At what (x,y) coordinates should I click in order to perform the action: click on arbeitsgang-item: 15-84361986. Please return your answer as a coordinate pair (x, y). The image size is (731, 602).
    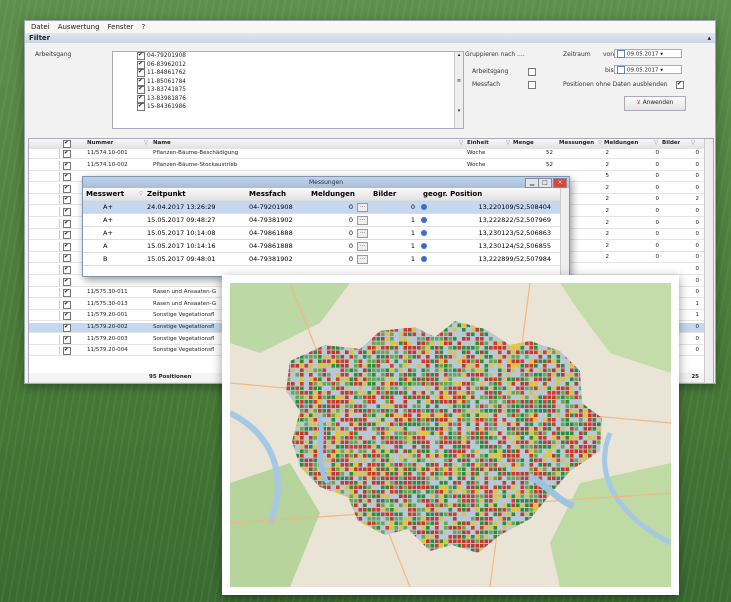
    Looking at the image, I should click on (288, 107).